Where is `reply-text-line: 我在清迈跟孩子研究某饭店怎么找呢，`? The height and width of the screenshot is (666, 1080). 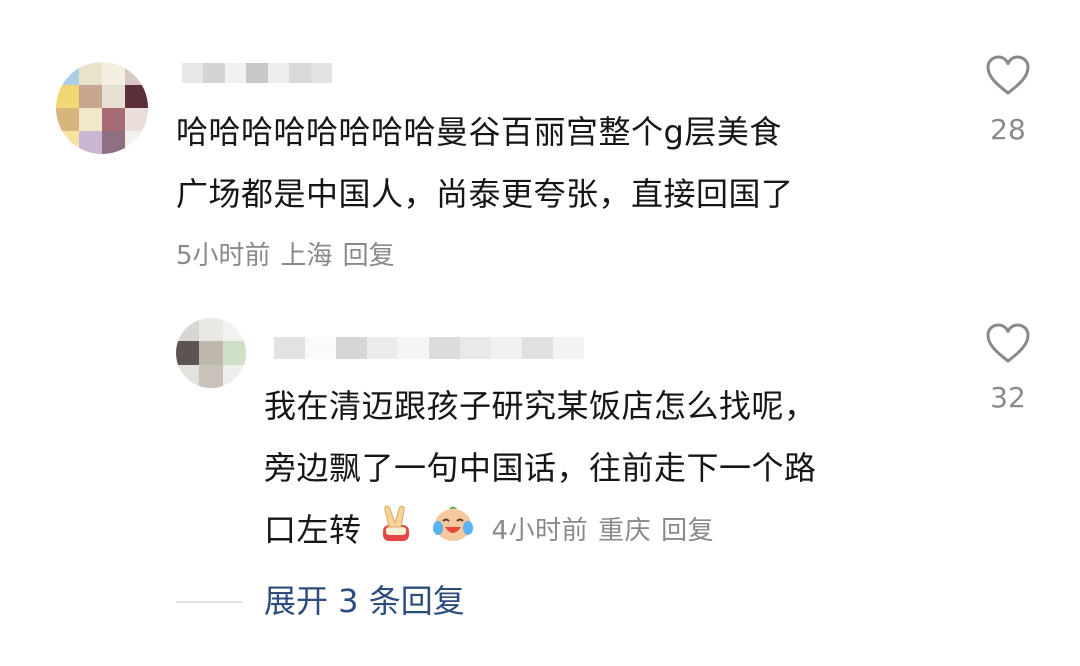 reply-text-line: 我在清迈跟孩子研究某饭店怎么找呢， is located at coordinates (540, 406).